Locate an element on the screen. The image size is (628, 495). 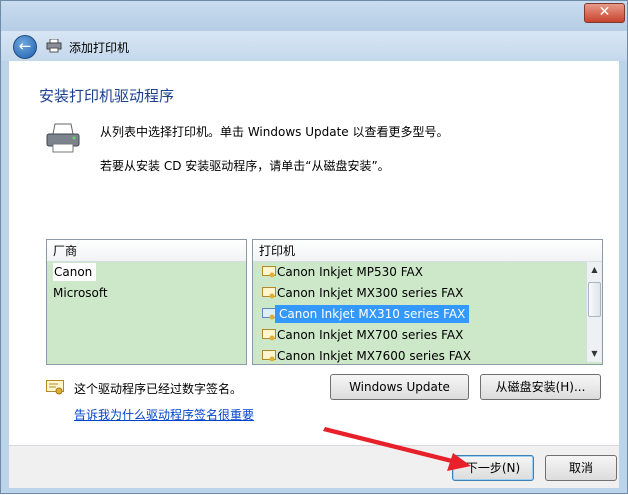
table-row: Canon Inkjet MX700 series FAX is located at coordinates (427, 335).